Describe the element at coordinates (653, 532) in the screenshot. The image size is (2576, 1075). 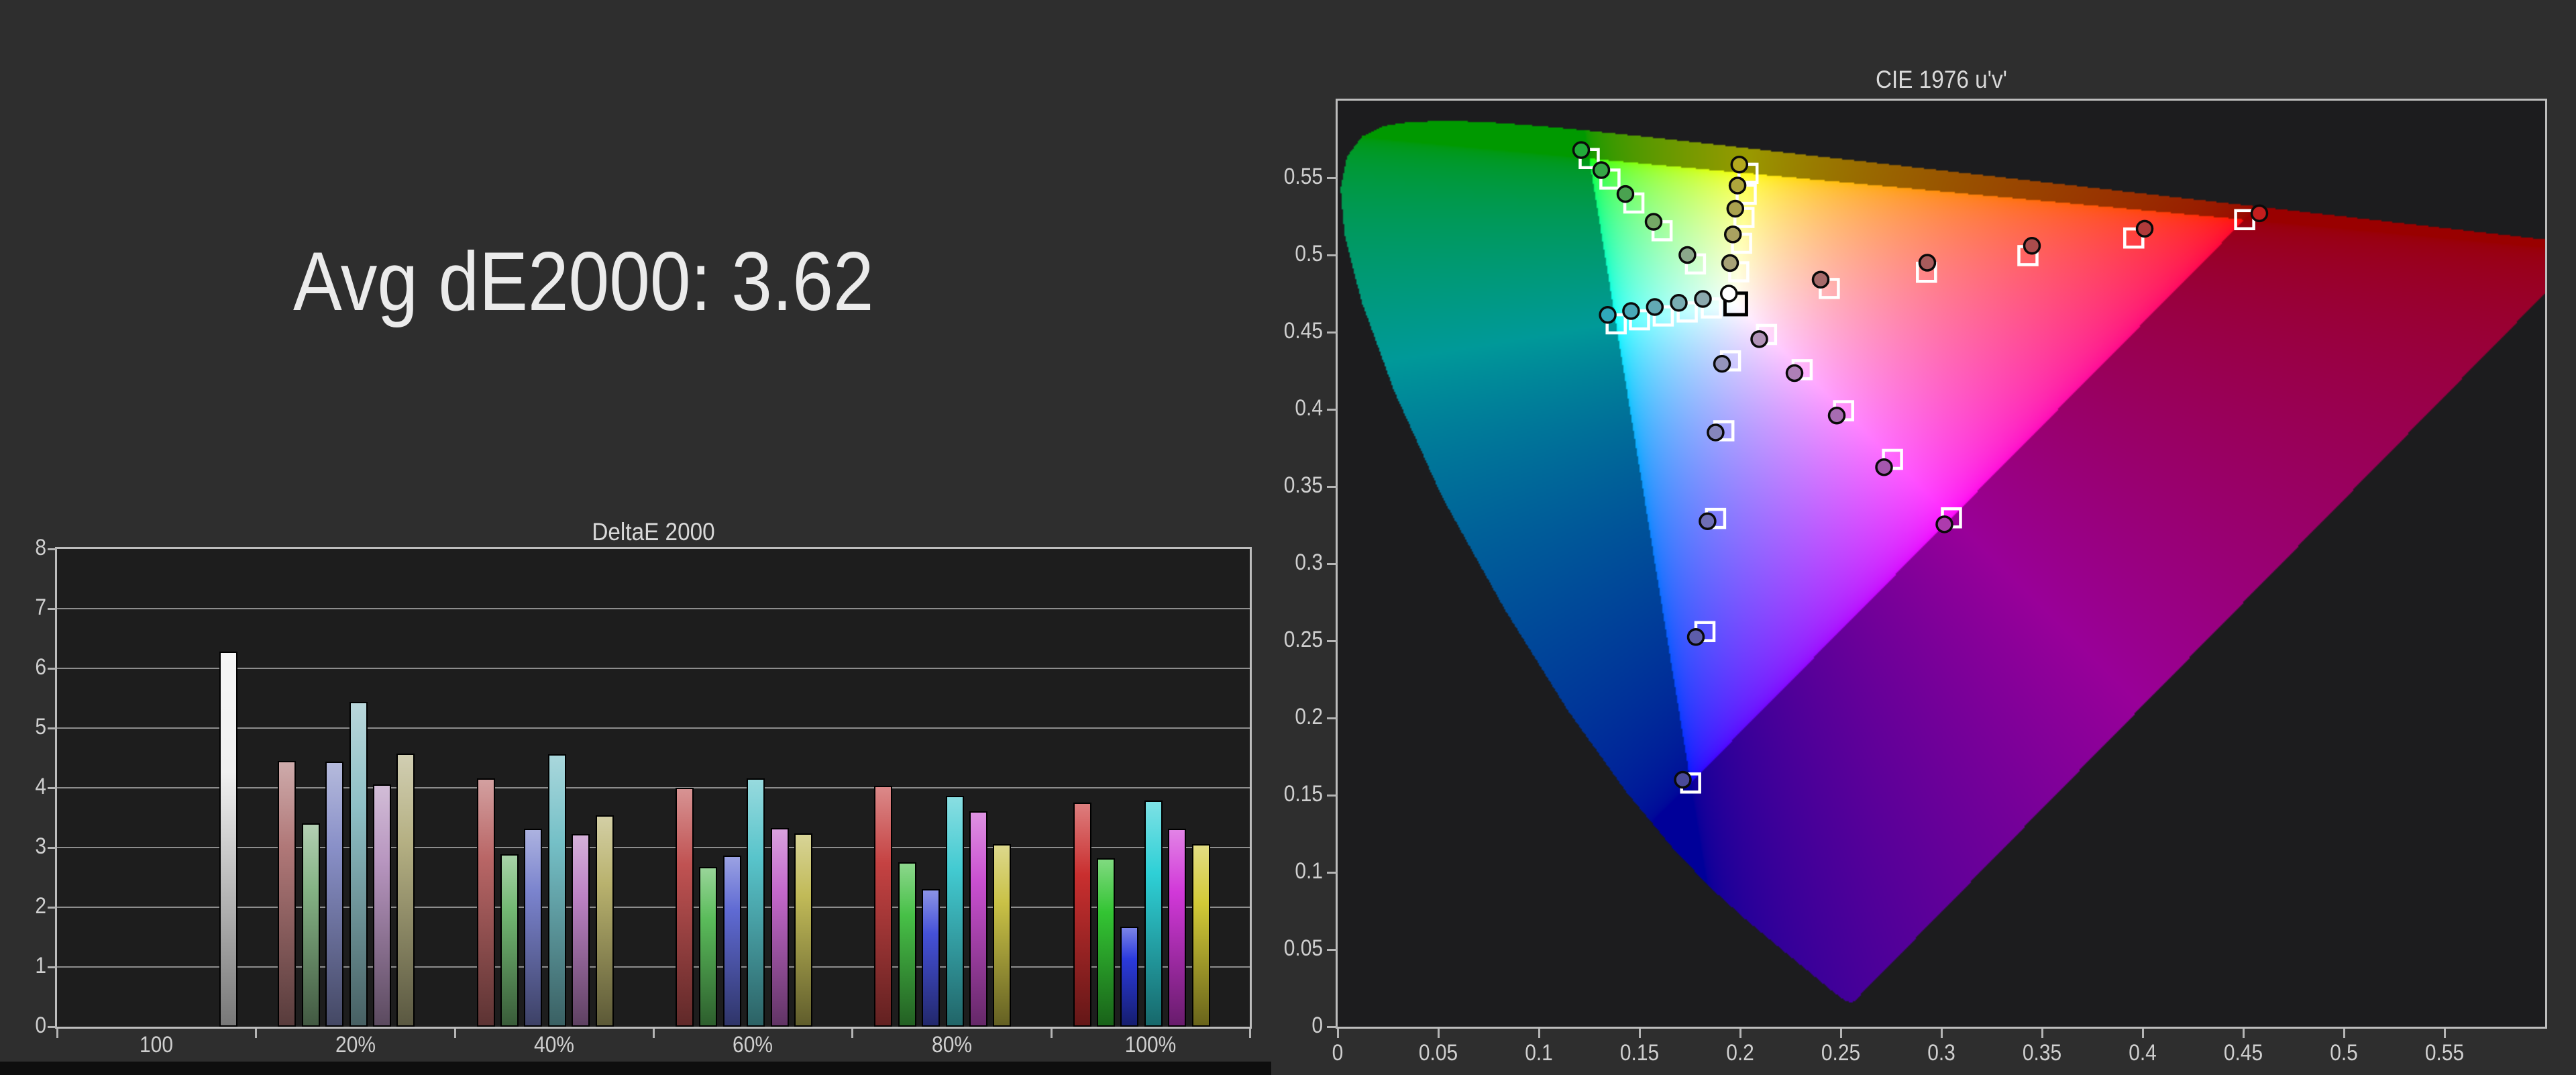
I see `bar-chart-title: DeltaE 2000` at that location.